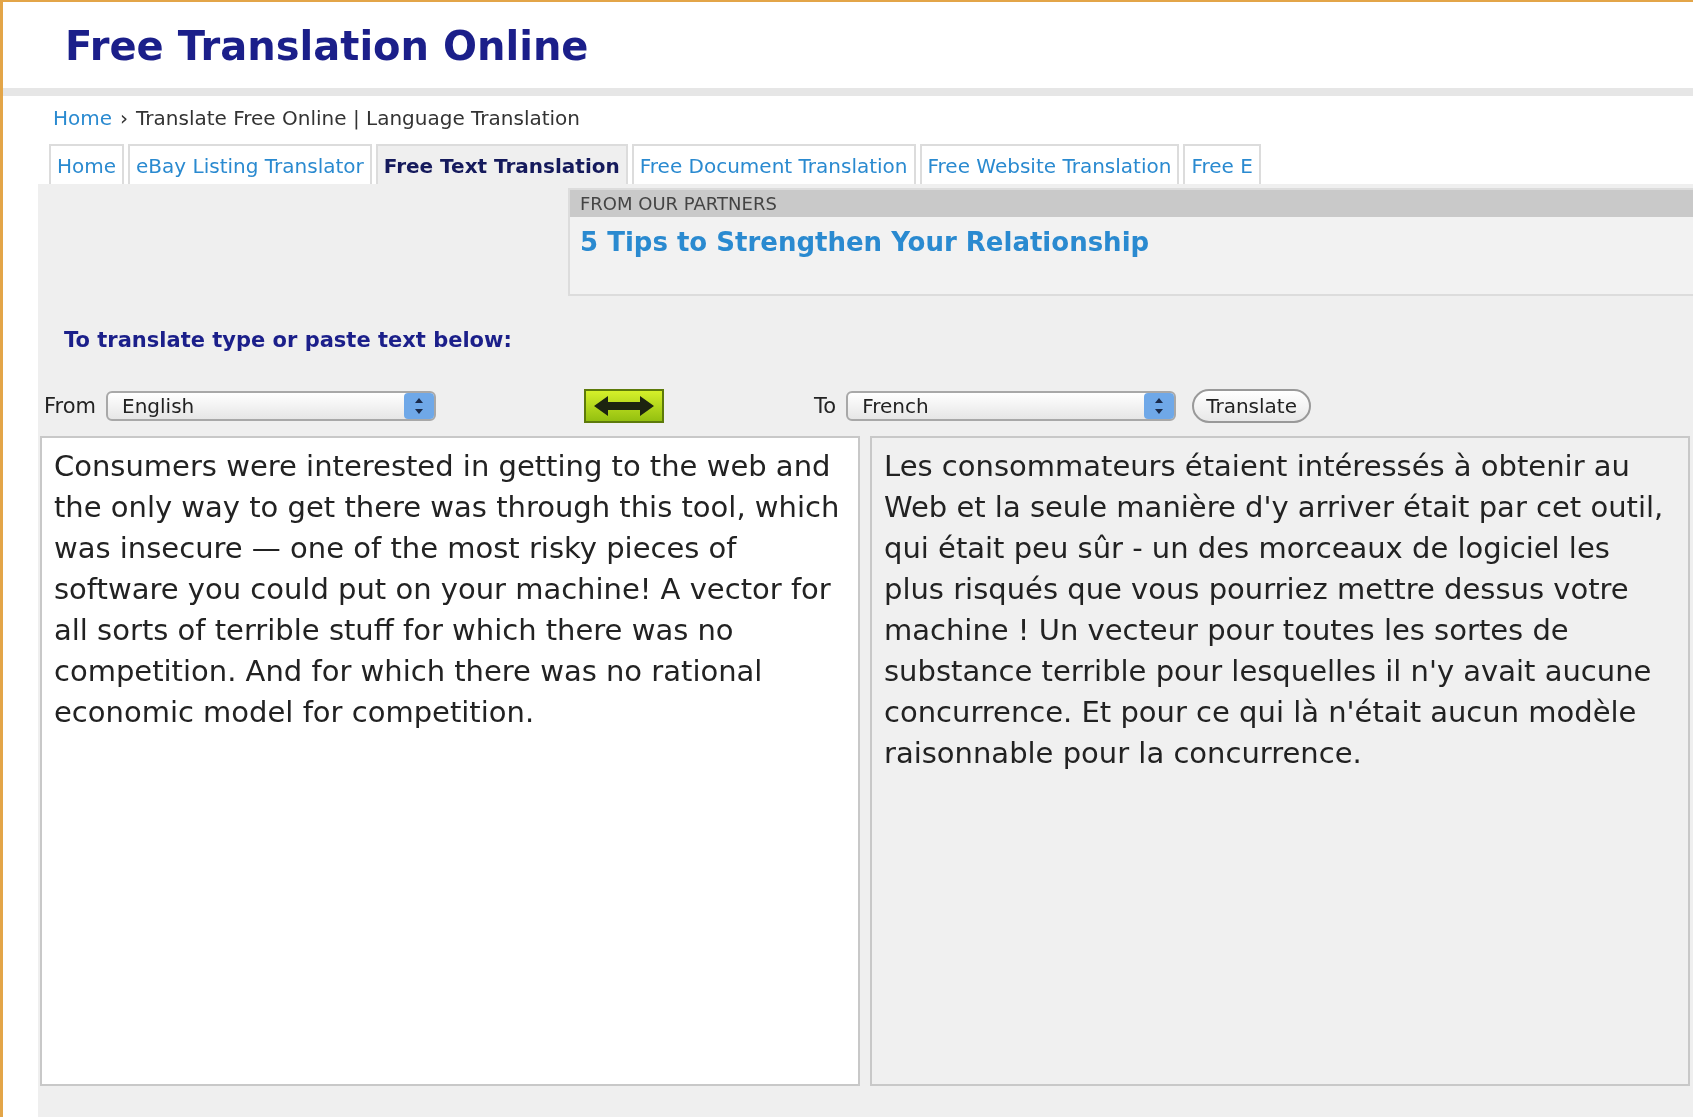 This screenshot has width=1693, height=1117. What do you see at coordinates (773, 164) in the screenshot?
I see `nav-tab: Free Document Translation` at bounding box center [773, 164].